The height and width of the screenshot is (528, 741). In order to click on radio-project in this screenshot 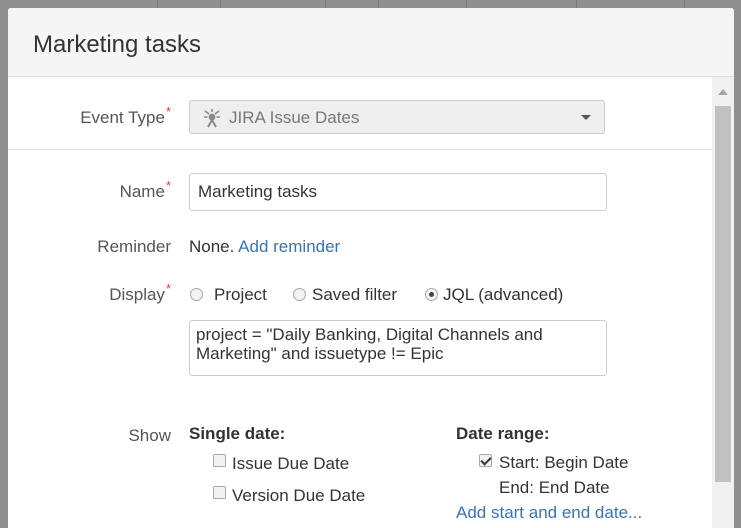, I will do `click(196, 294)`.